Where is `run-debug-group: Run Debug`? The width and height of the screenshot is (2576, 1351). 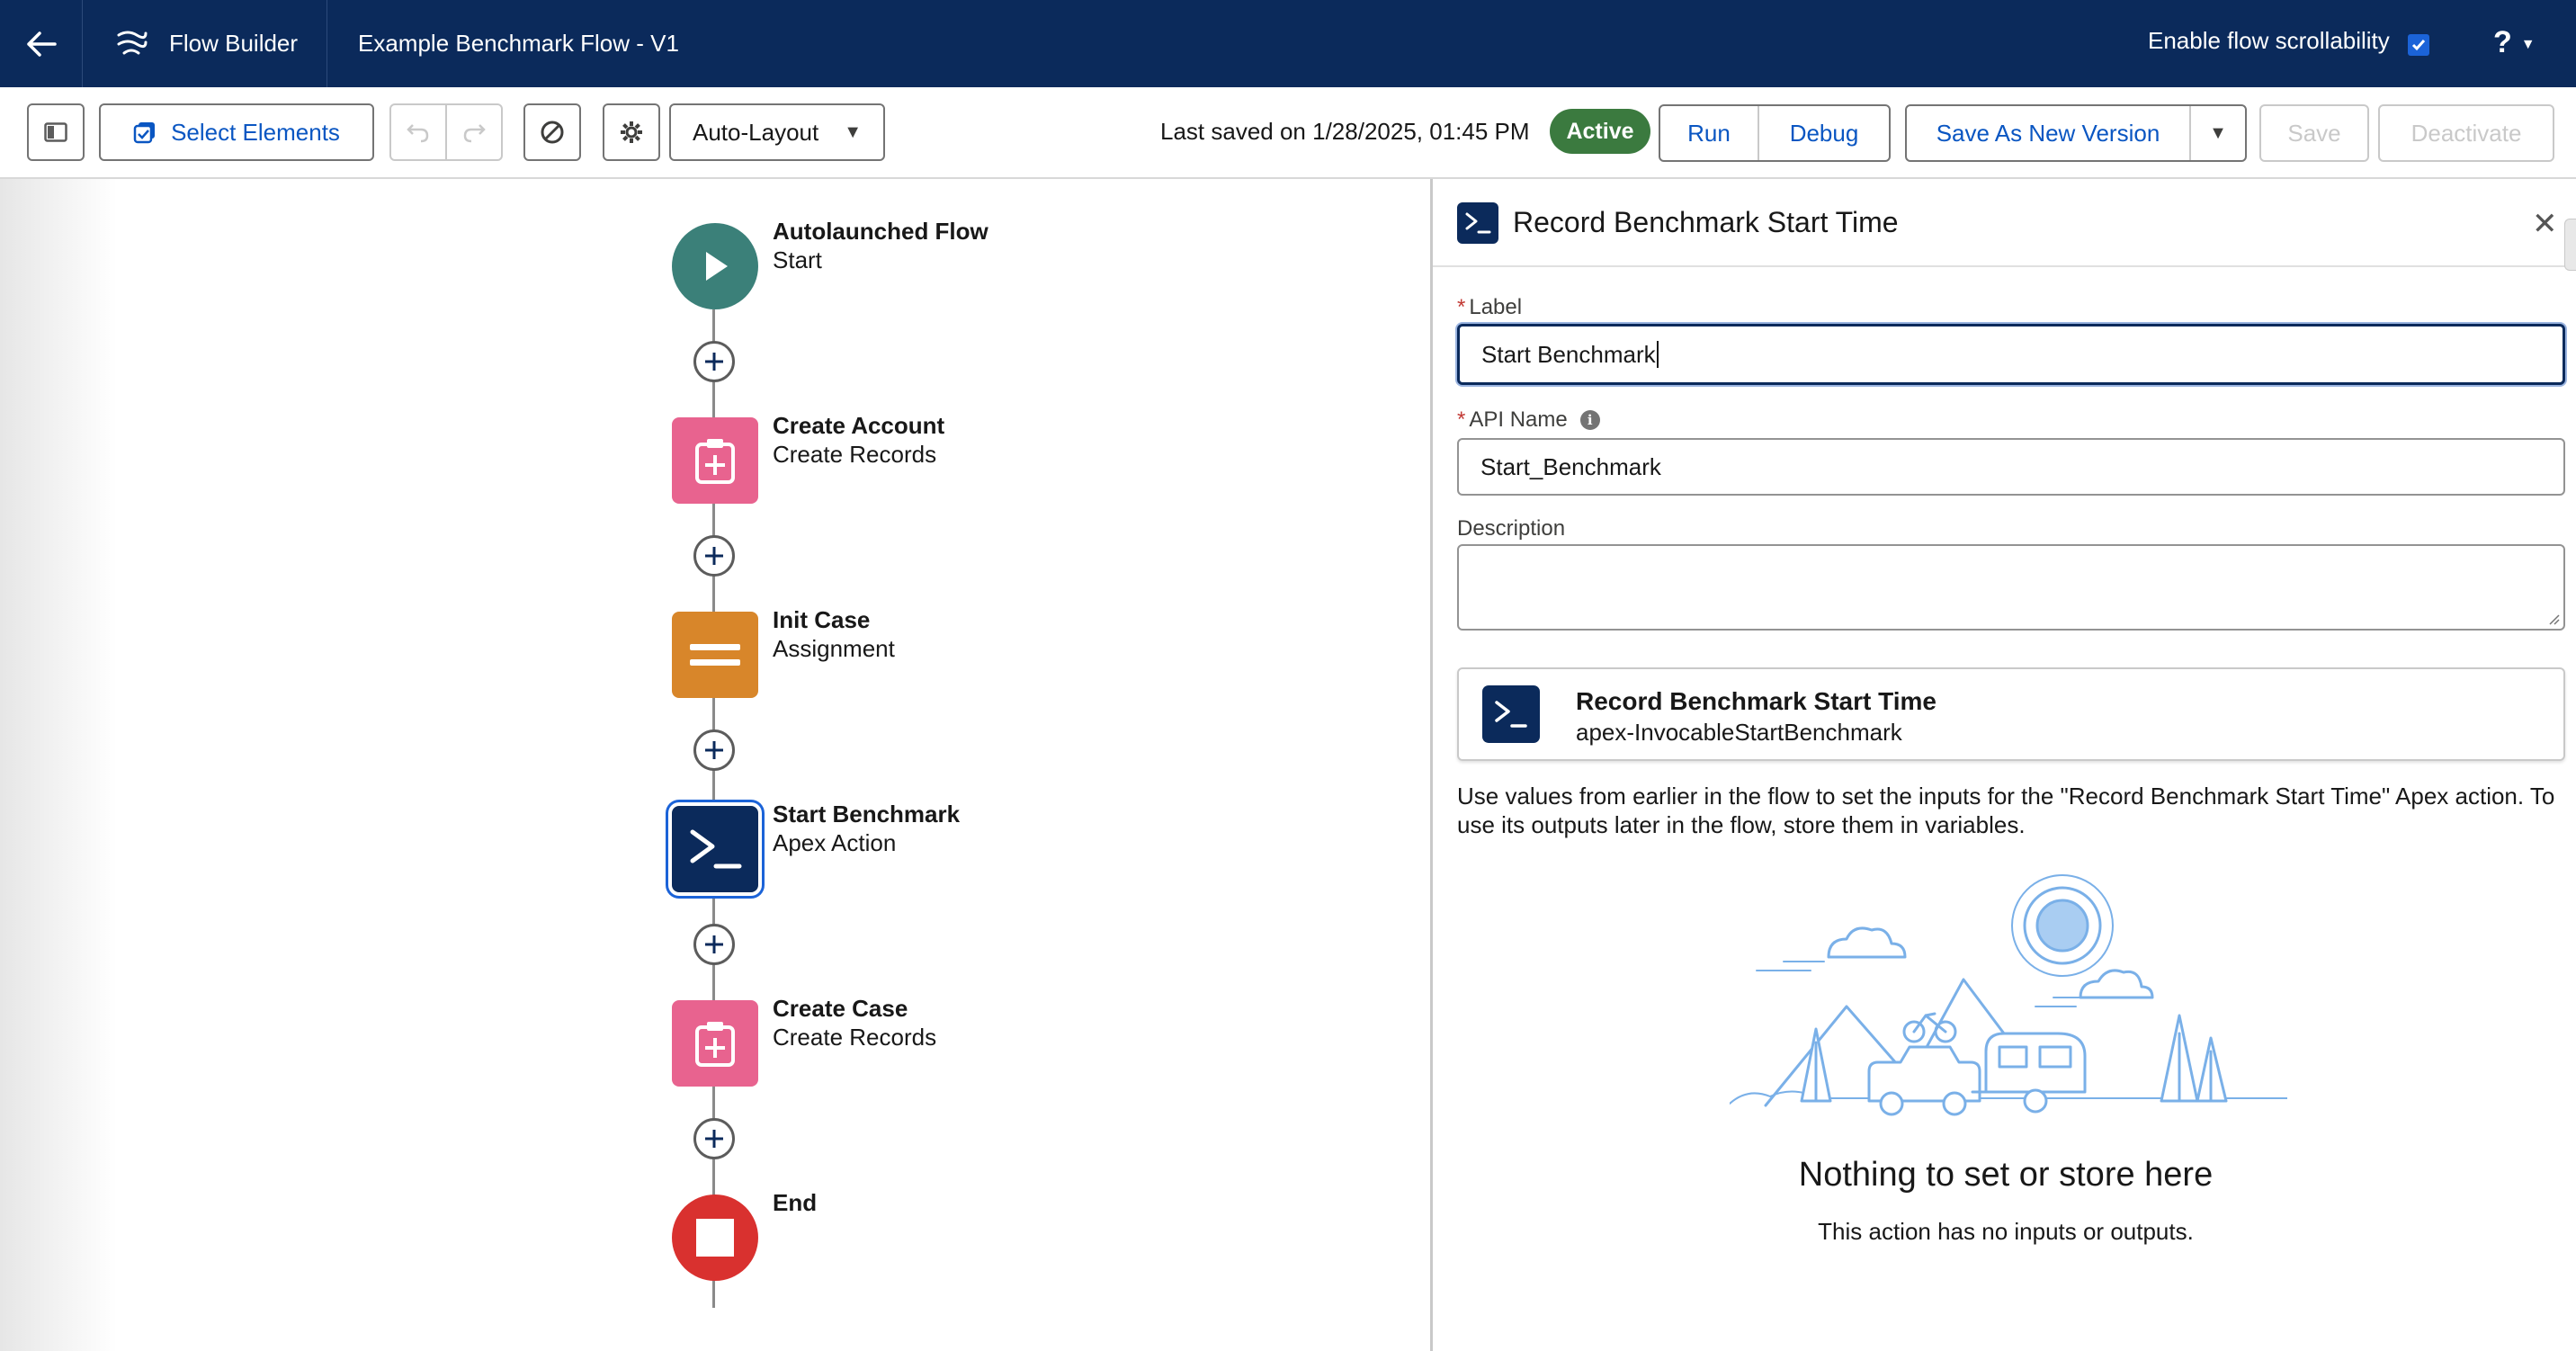 run-debug-group: Run Debug is located at coordinates (1775, 133).